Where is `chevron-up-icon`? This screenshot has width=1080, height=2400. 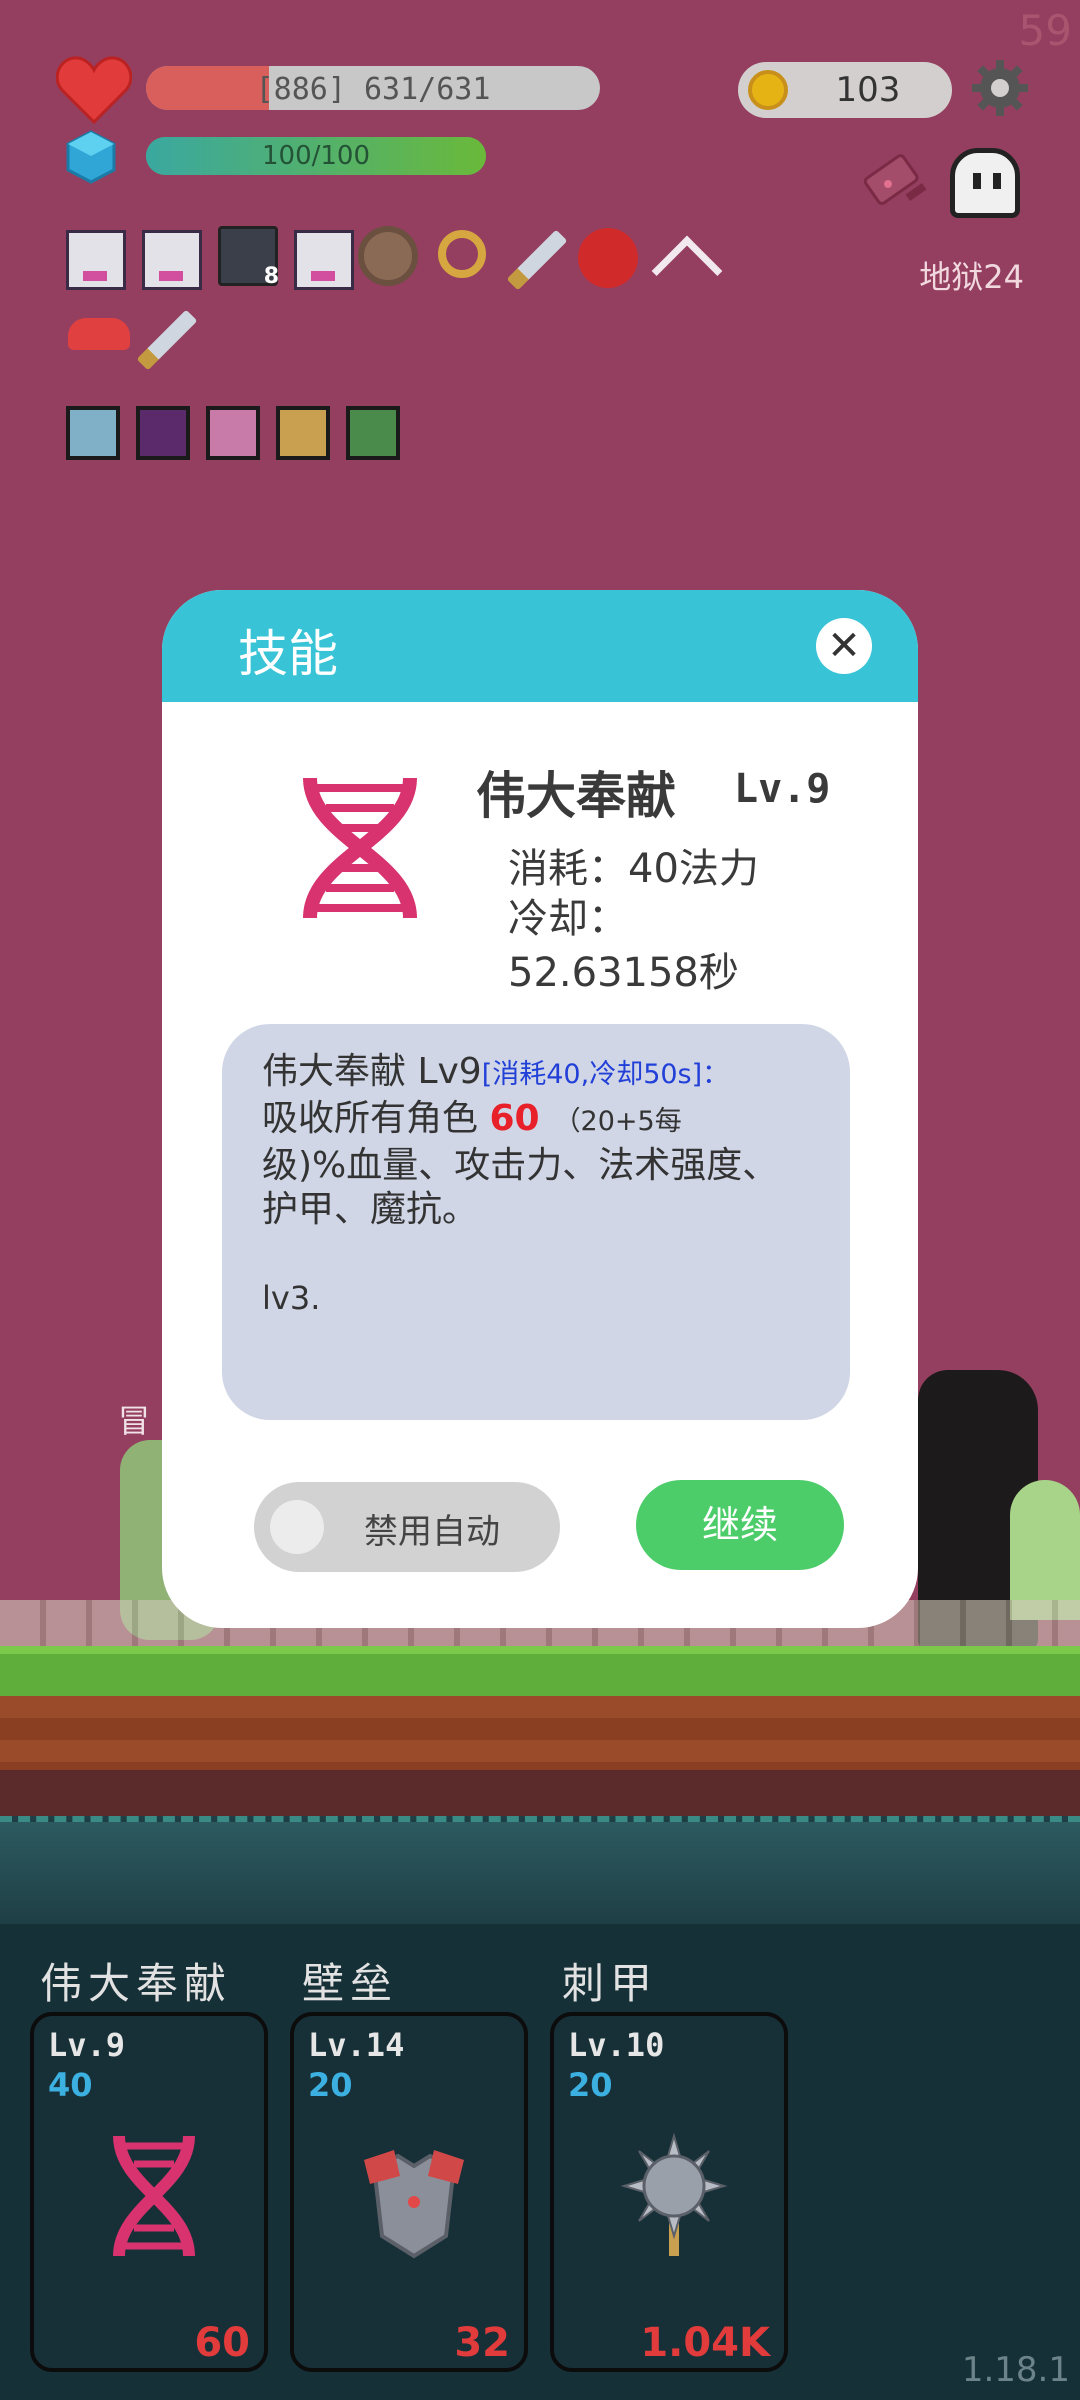
chevron-up-icon is located at coordinates (687, 271).